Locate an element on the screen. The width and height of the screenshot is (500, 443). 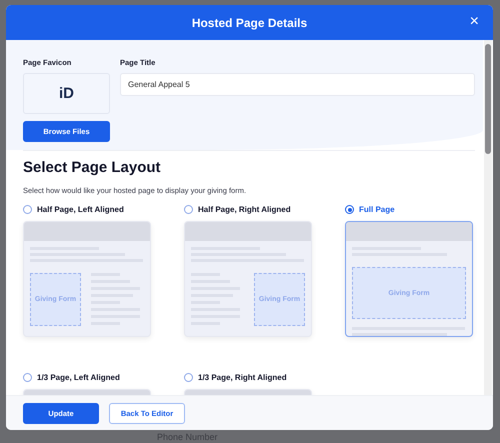
logo-text: iD is located at coordinates (66, 93).